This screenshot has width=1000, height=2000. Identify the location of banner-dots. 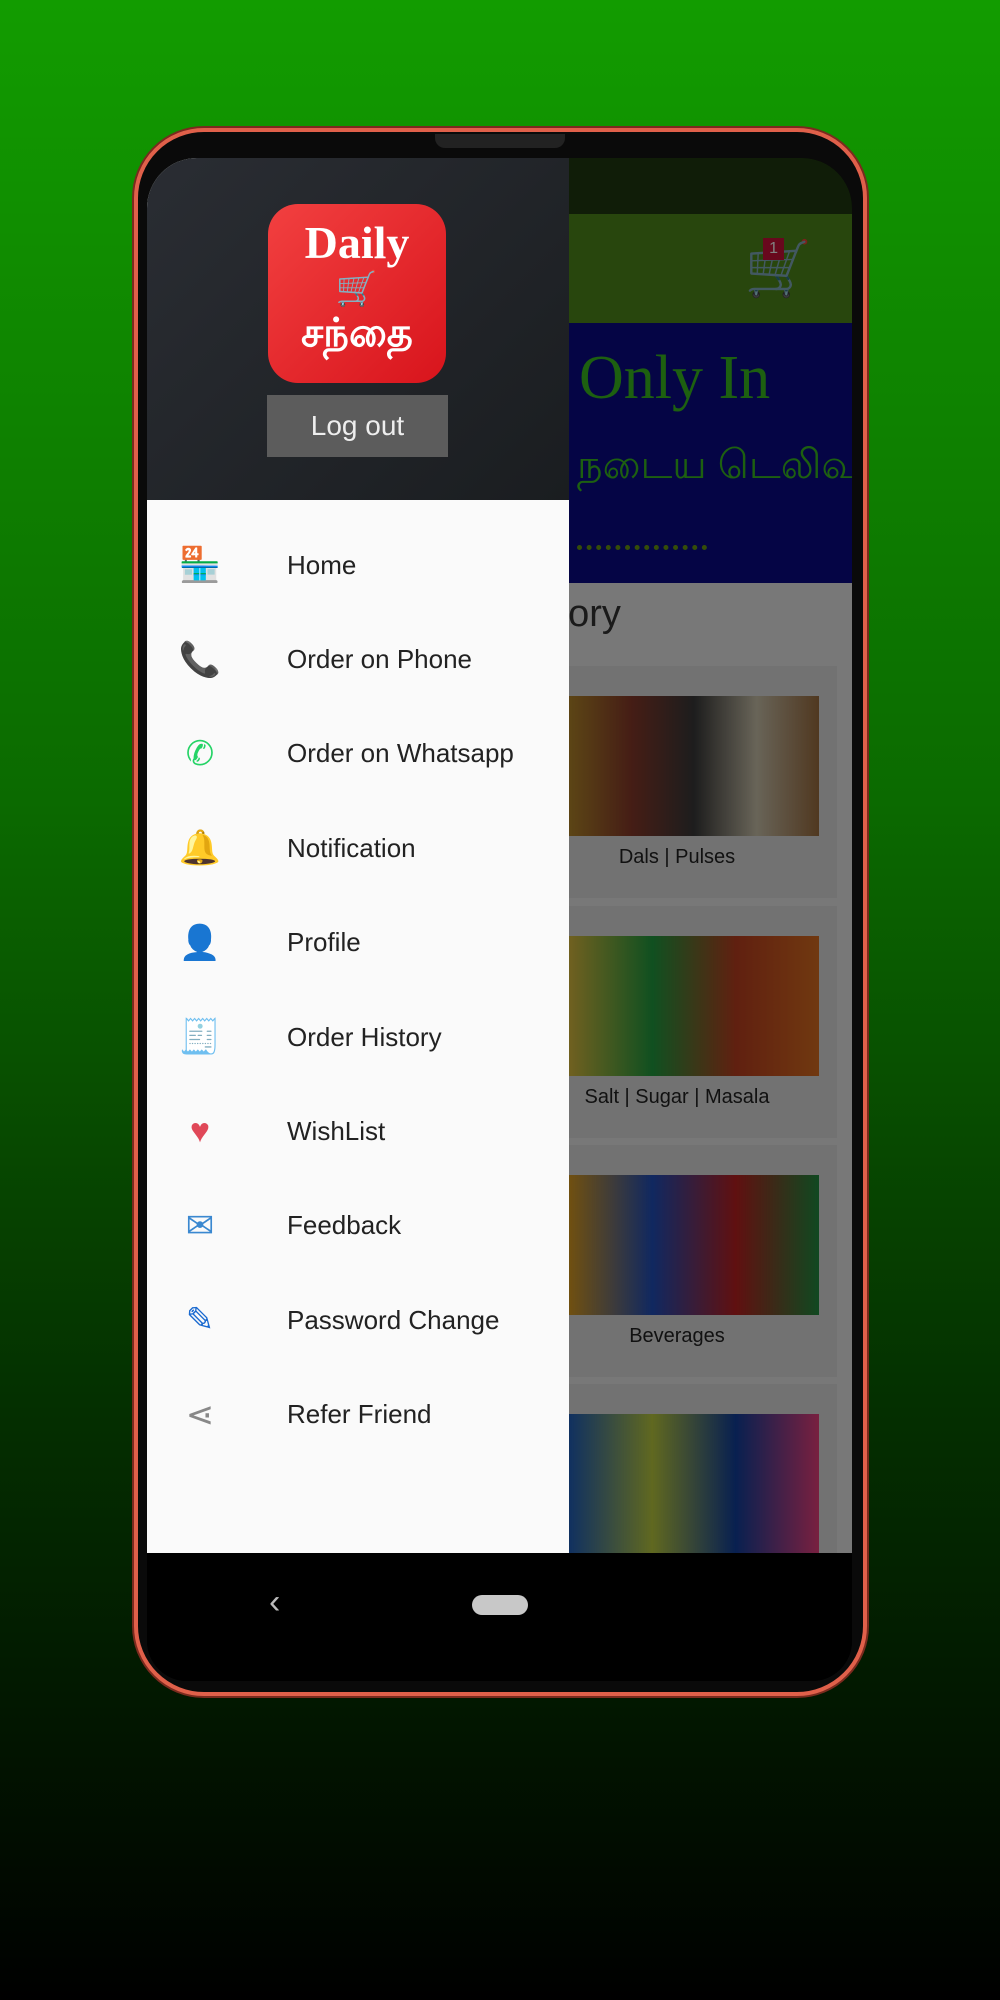
(642, 547).